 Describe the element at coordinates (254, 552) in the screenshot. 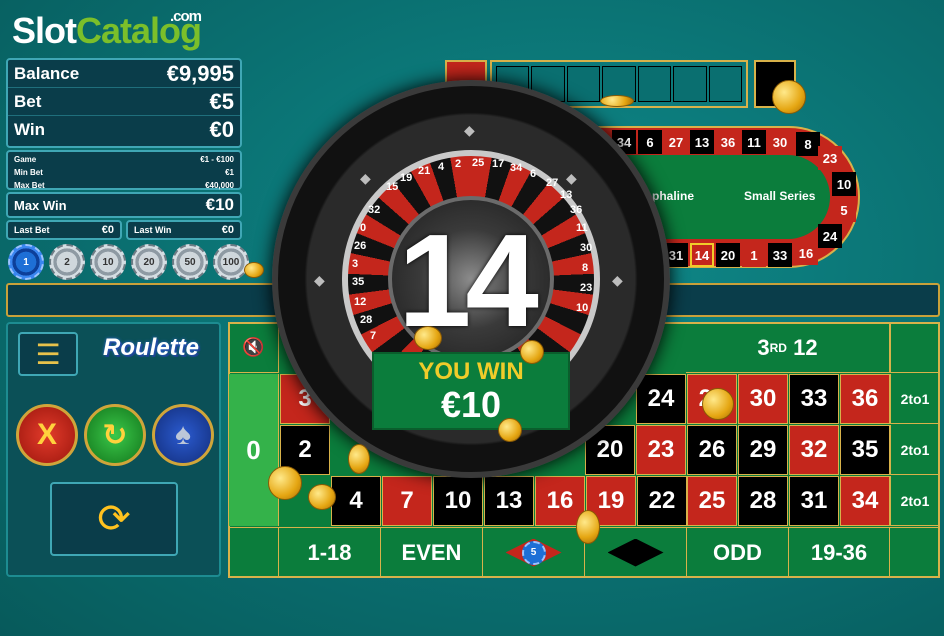

I see `outside-empty-cell` at that location.